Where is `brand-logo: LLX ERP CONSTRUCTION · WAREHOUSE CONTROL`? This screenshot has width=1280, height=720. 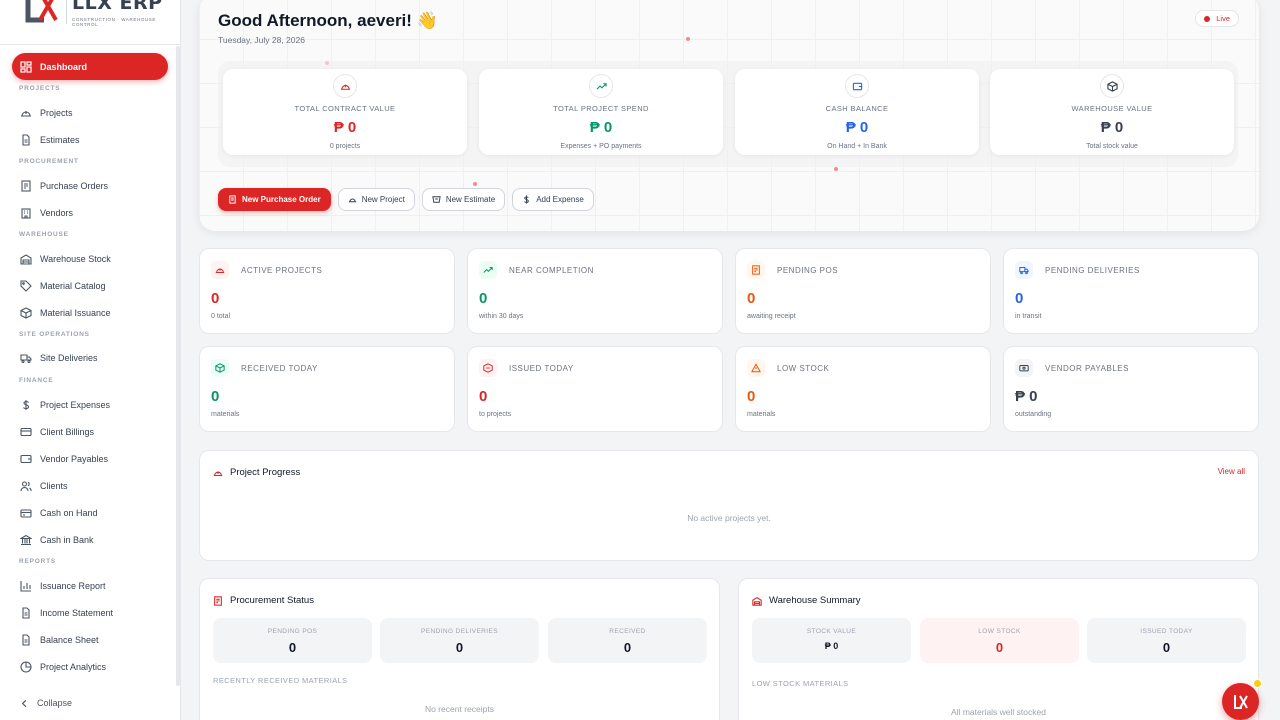
brand-logo: LLX ERP CONSTRUCTION · WAREHOUSE CONTROL is located at coordinates (97, 15).